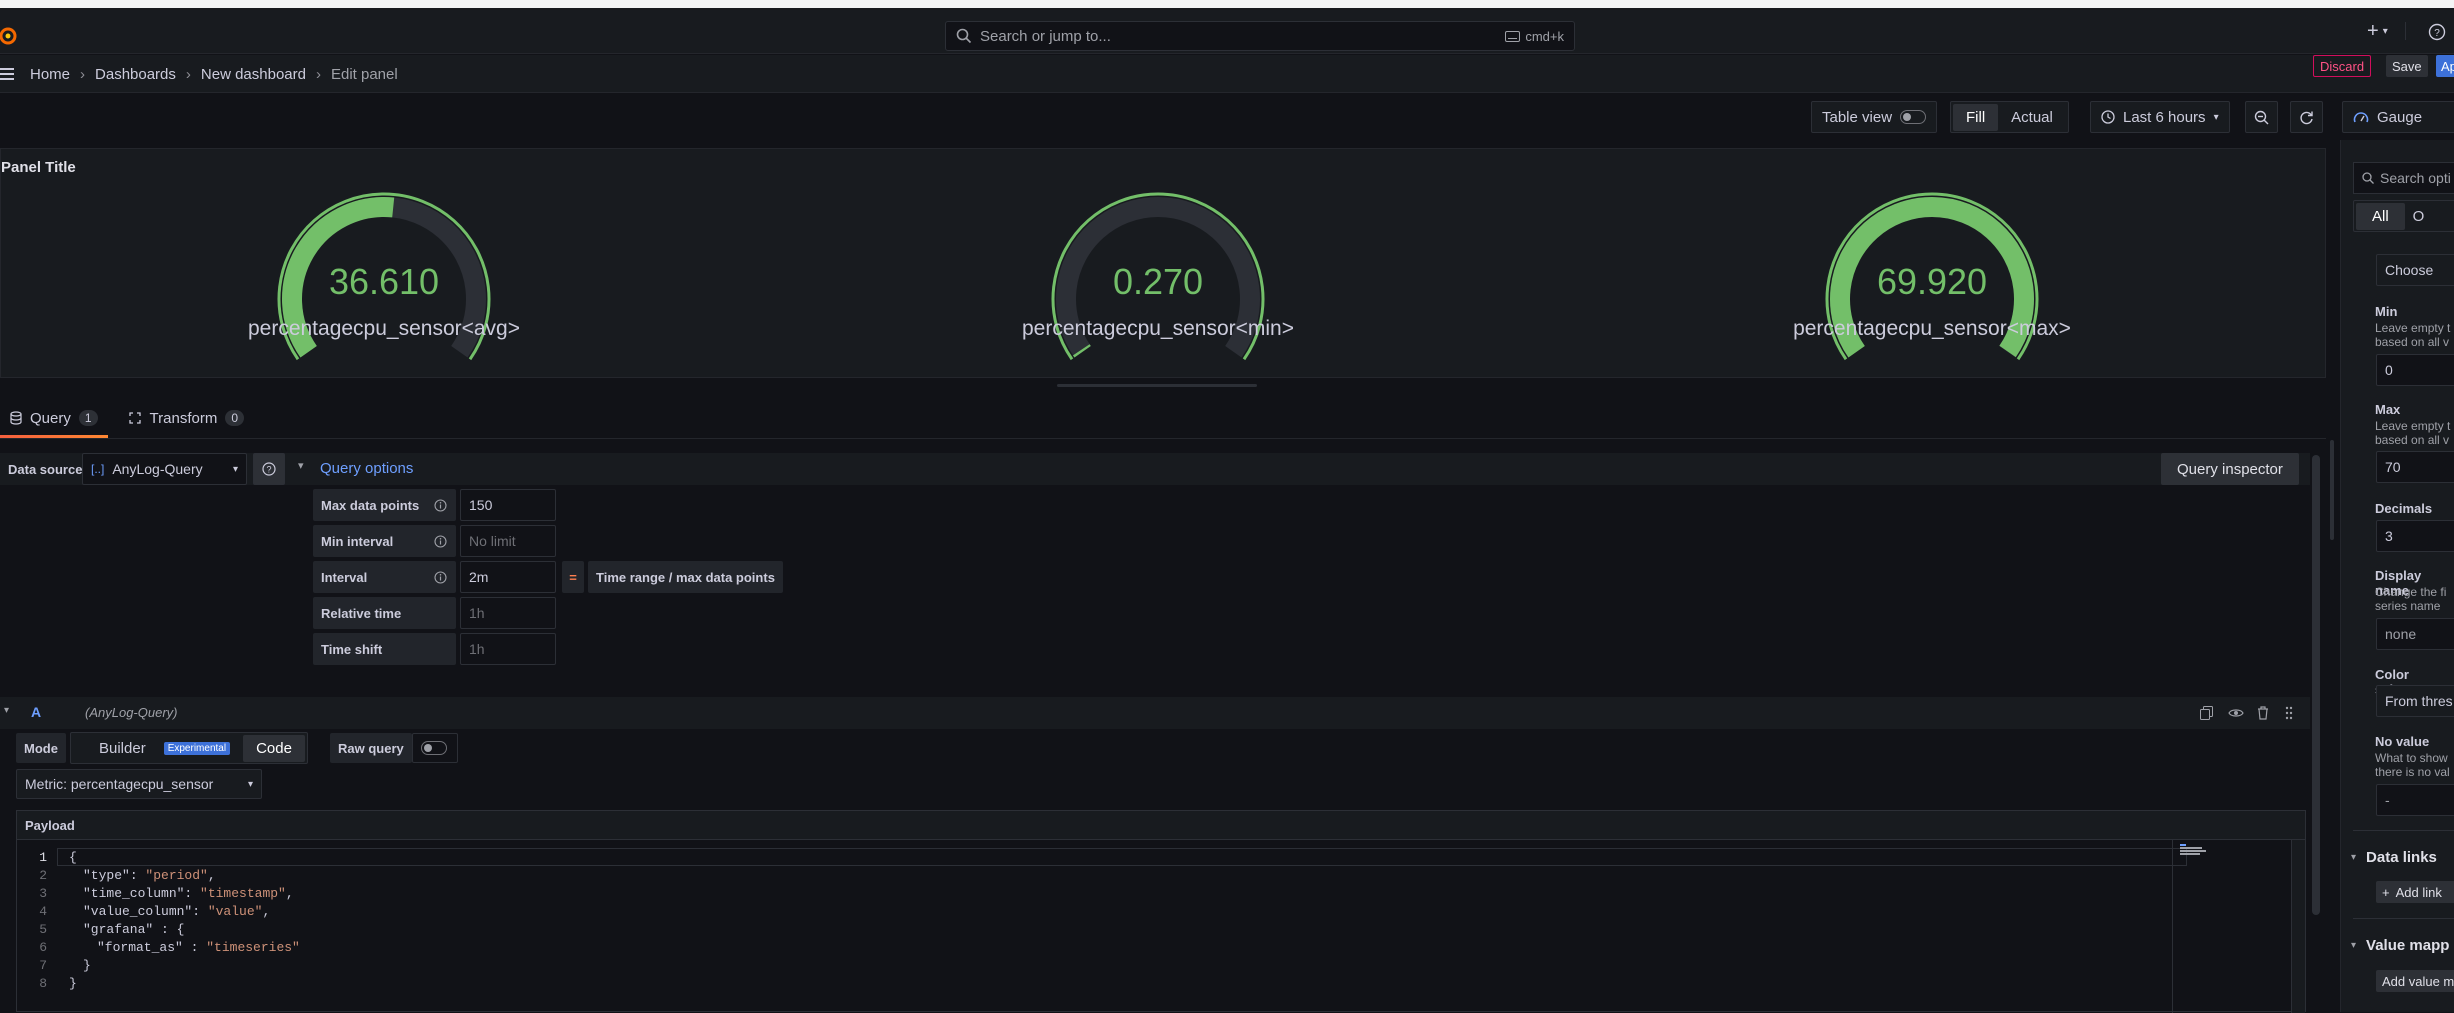 This screenshot has height=1013, width=2454. I want to click on query-option-label: Relative time, so click(384, 613).